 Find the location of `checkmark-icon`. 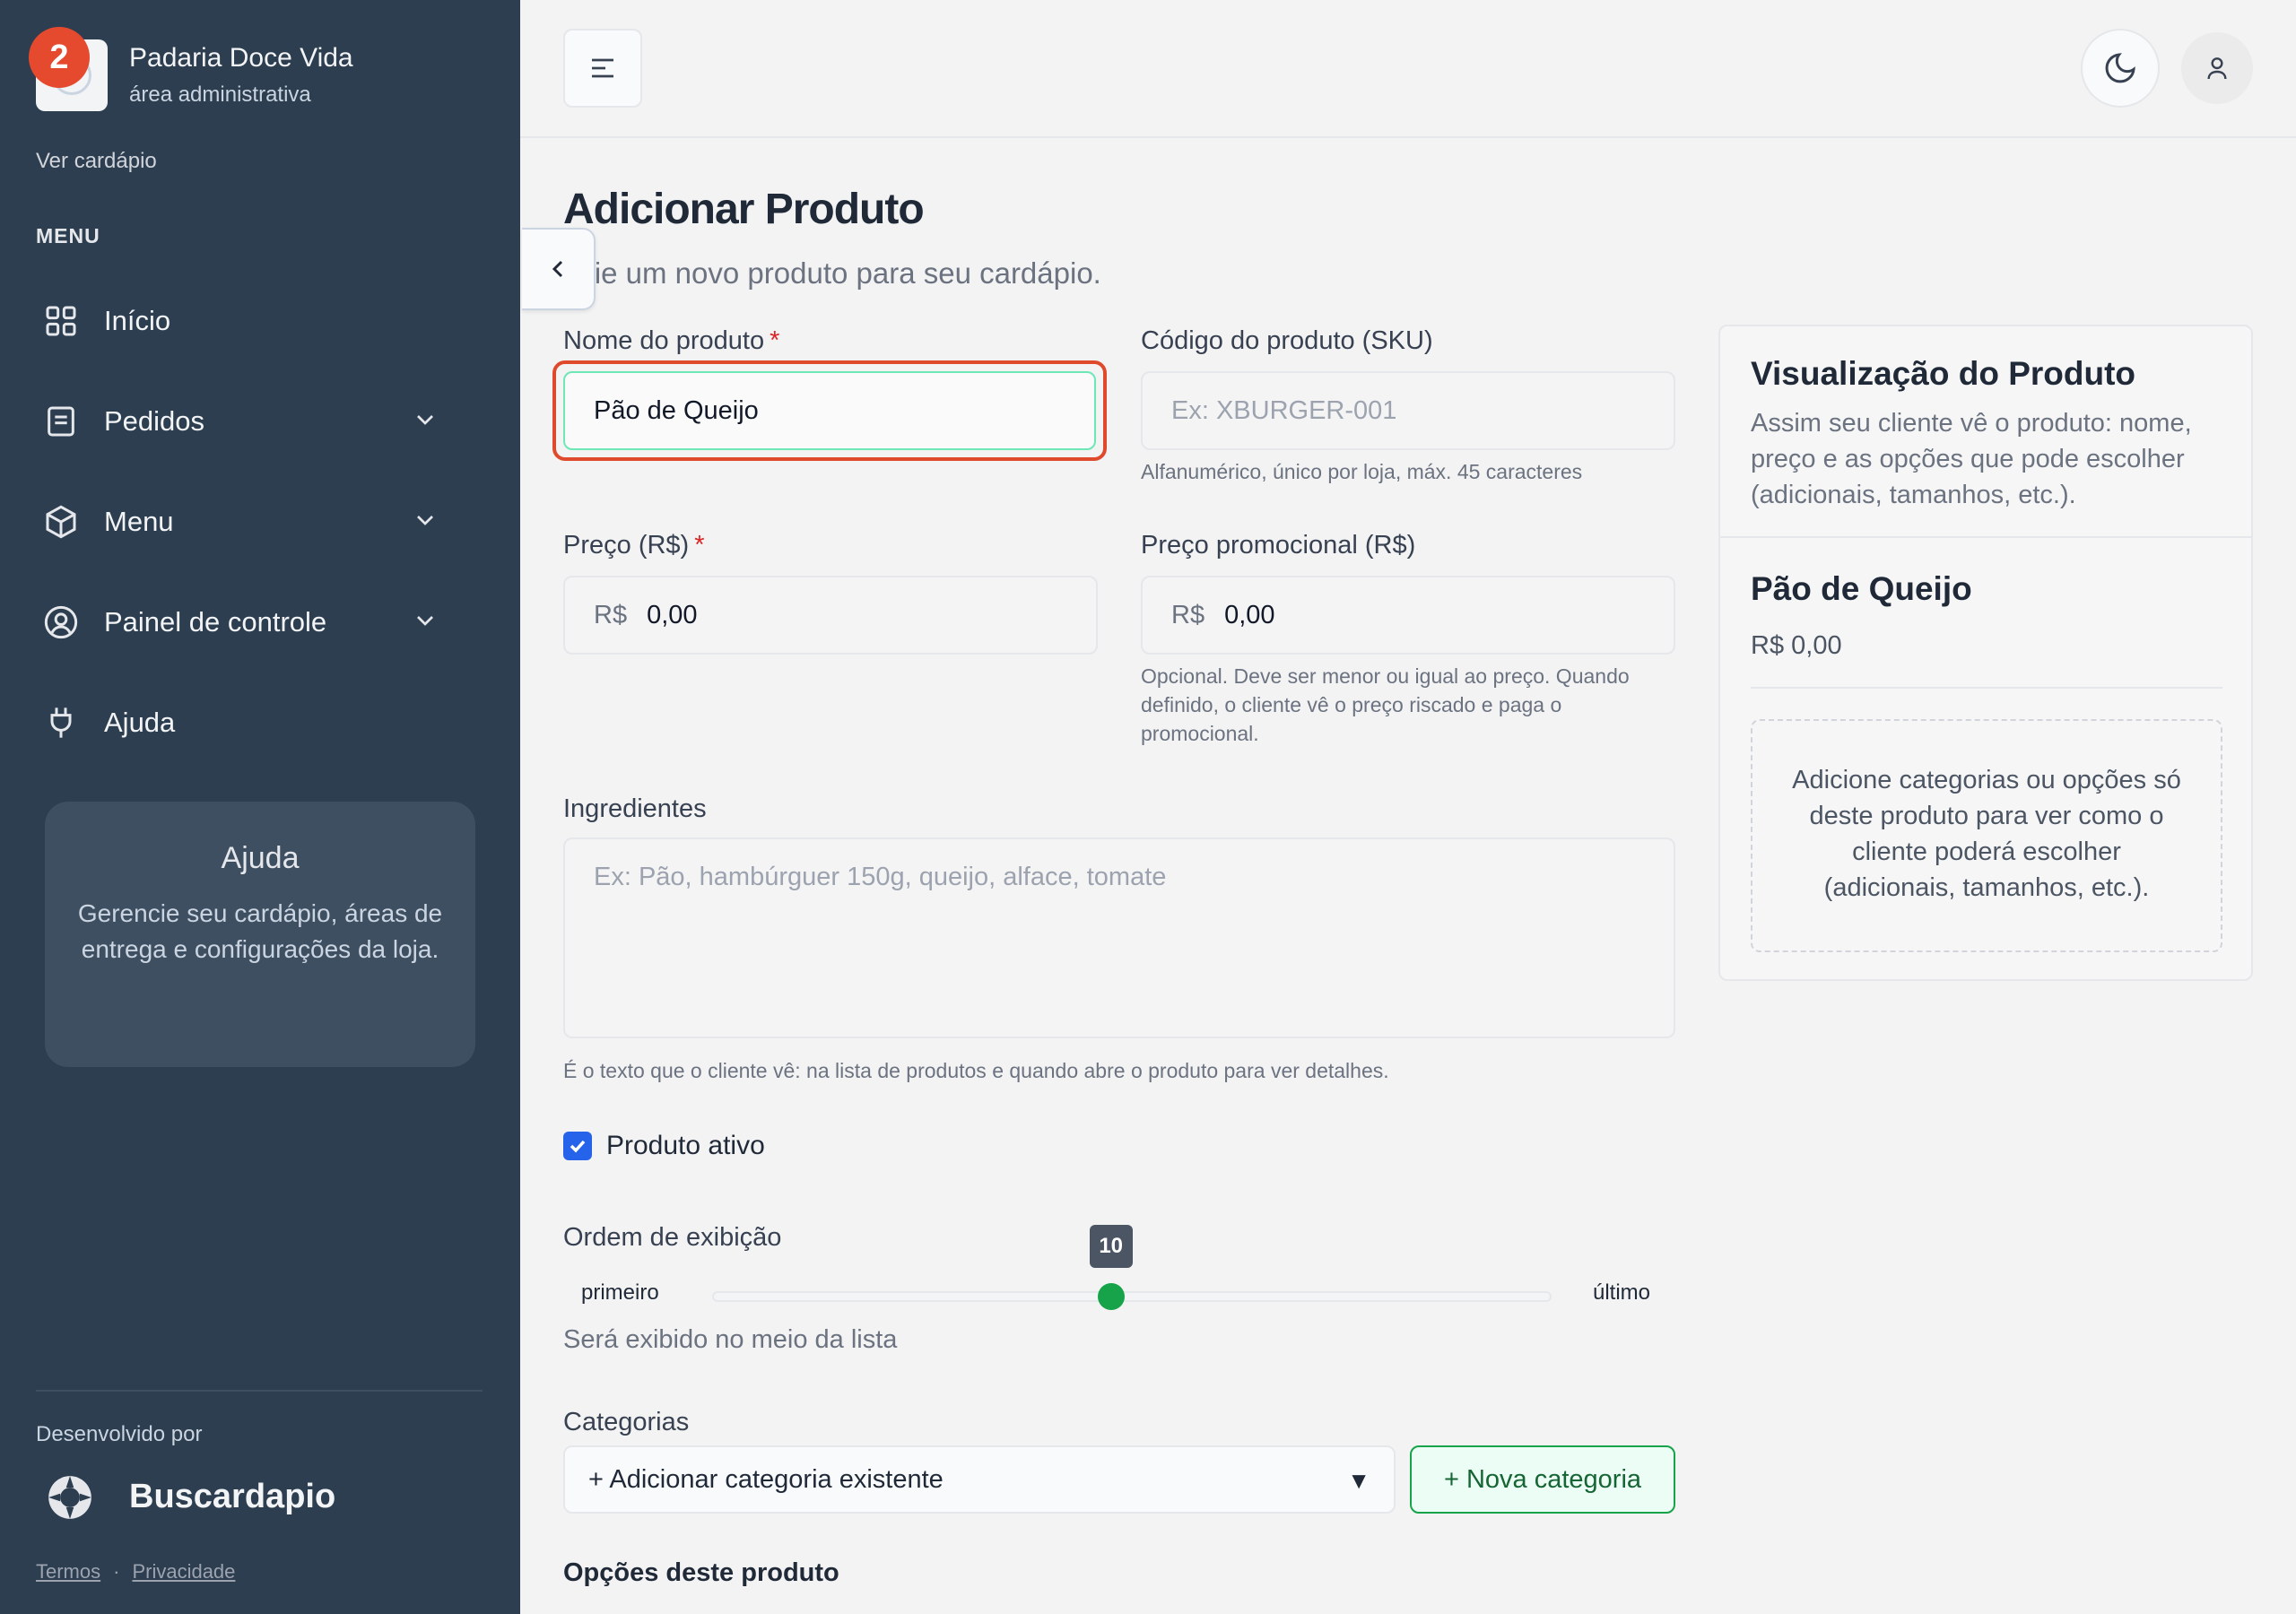

checkmark-icon is located at coordinates (578, 1146).